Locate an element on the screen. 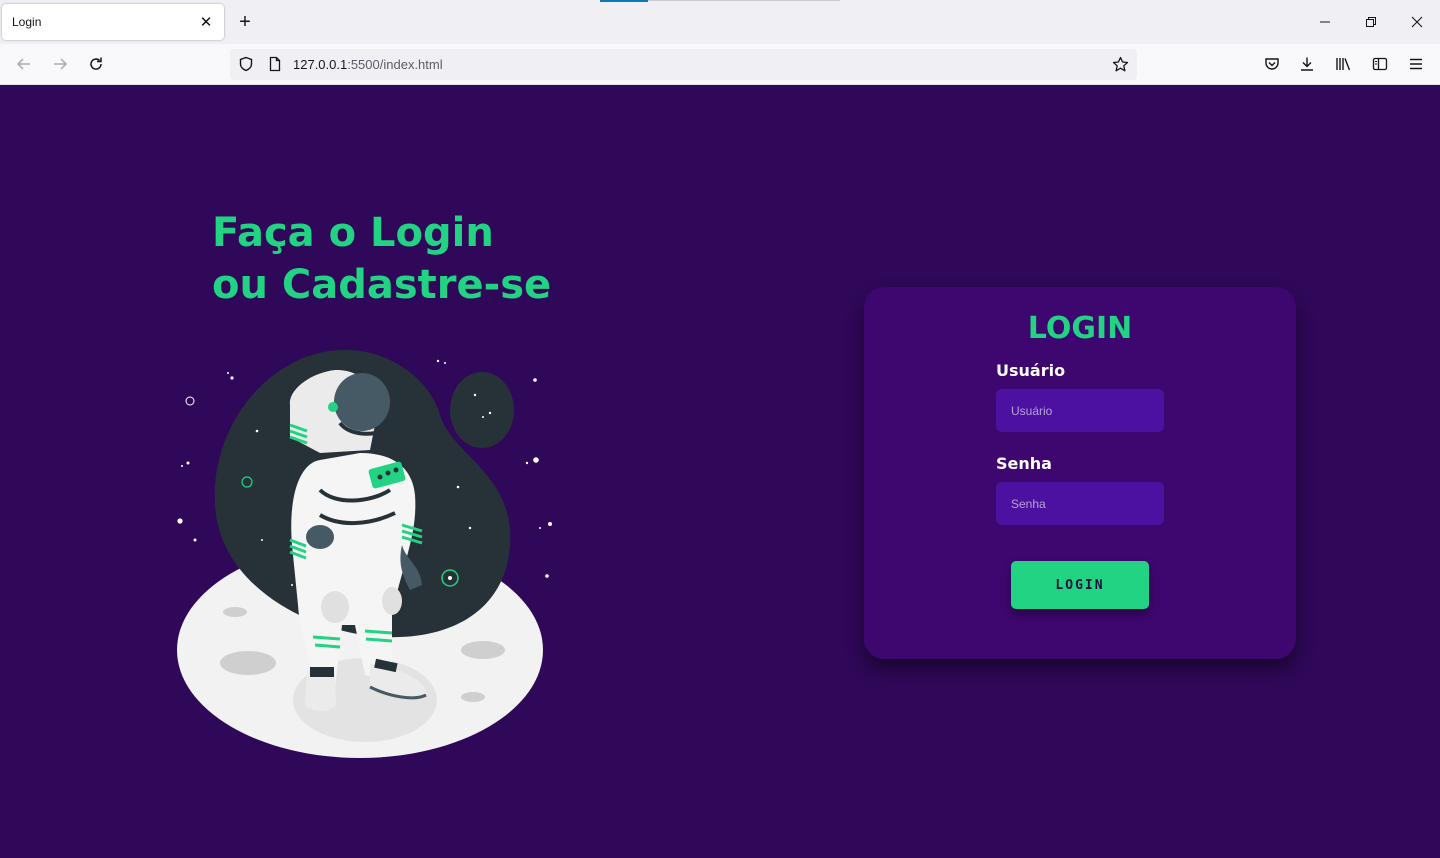  plus-icon: + is located at coordinates (245, 22).